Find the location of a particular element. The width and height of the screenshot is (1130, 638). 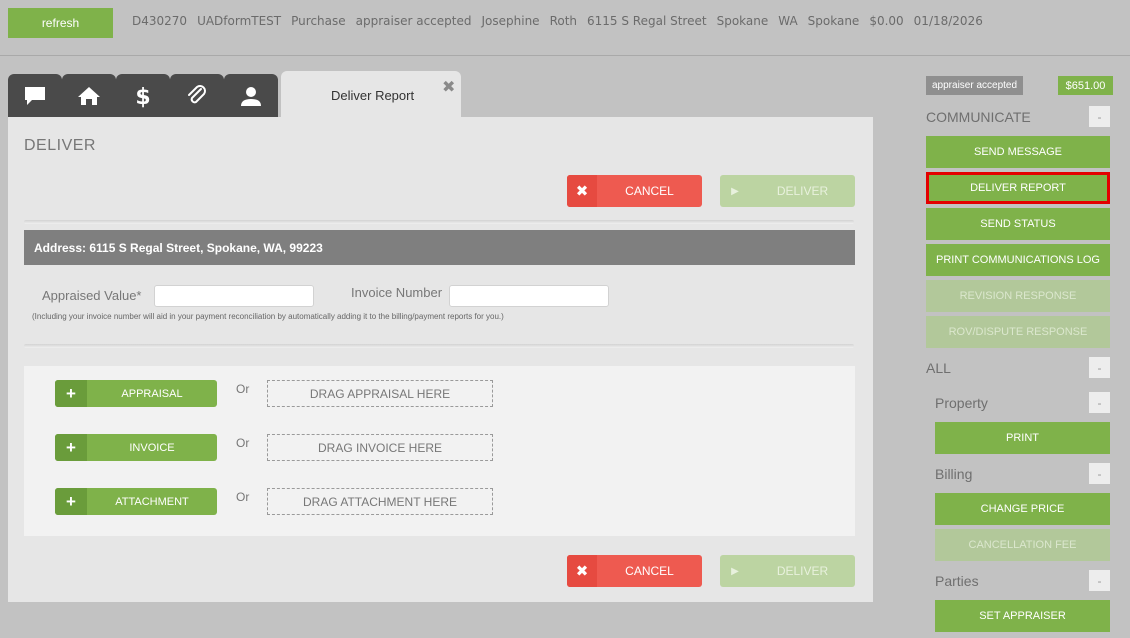

order-amount: $0.00 is located at coordinates (886, 21).